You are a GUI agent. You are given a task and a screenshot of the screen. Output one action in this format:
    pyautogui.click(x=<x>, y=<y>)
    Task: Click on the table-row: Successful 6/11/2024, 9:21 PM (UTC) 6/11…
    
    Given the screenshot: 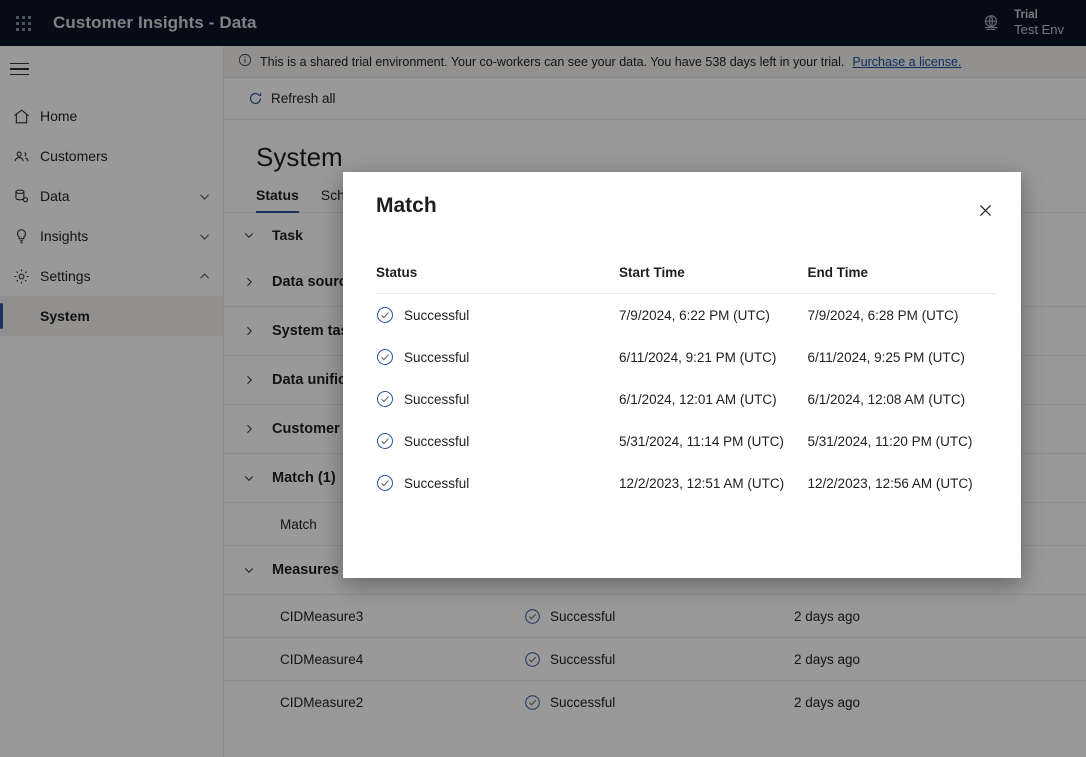 What is the action you would take?
    pyautogui.click(x=686, y=357)
    